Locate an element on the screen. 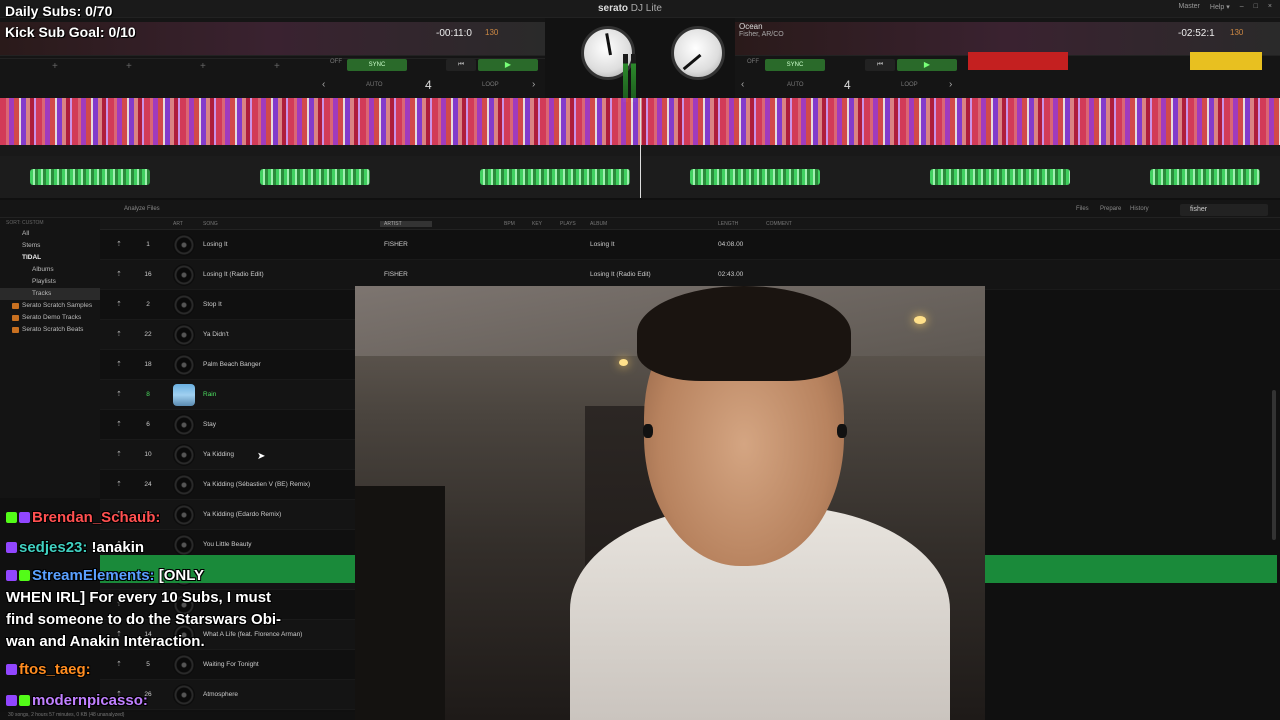 This screenshot has height=720, width=1280. deck-right-sync-button: SYNC is located at coordinates (795, 65).